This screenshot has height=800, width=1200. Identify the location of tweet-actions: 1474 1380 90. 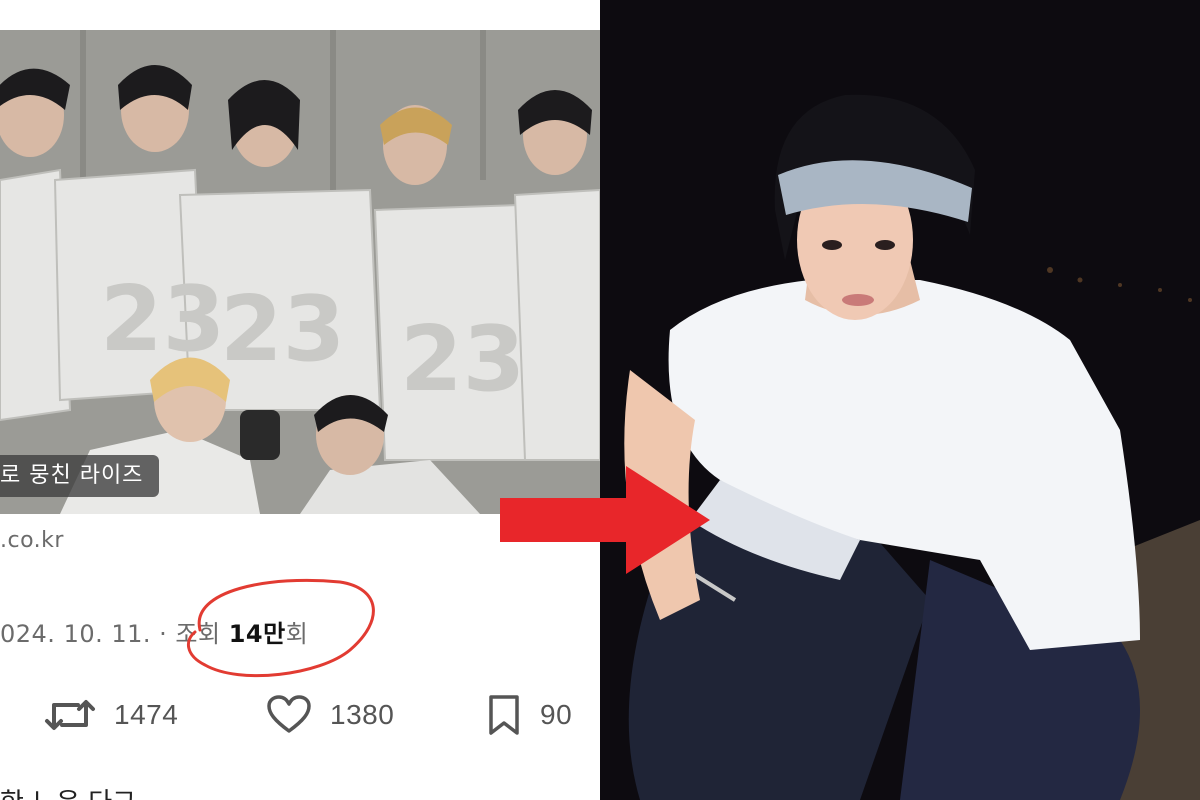
(300, 715).